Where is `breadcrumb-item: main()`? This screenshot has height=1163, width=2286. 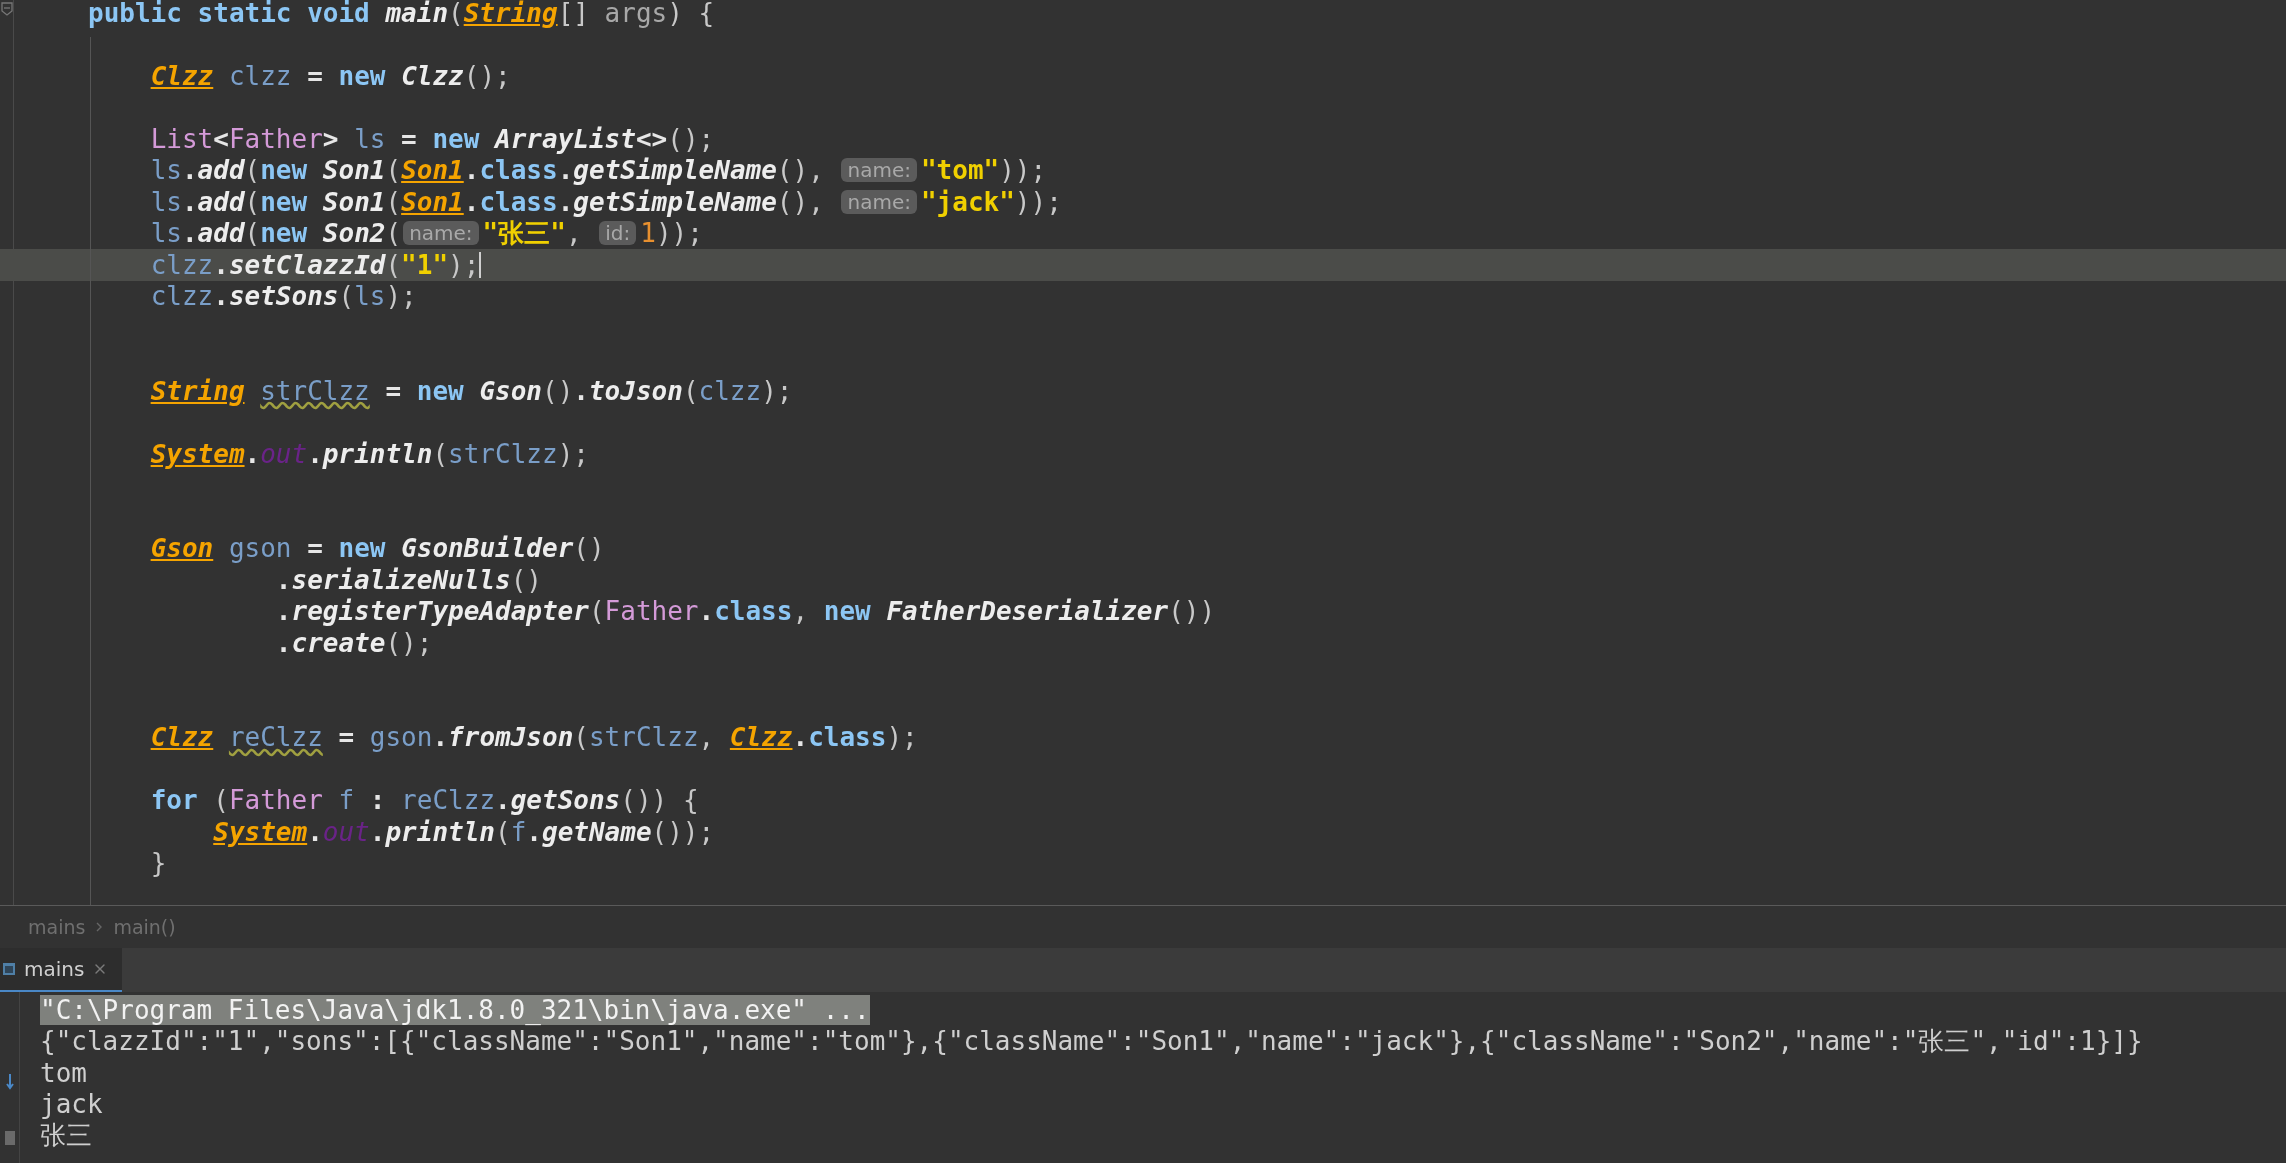 breadcrumb-item: main() is located at coordinates (144, 927).